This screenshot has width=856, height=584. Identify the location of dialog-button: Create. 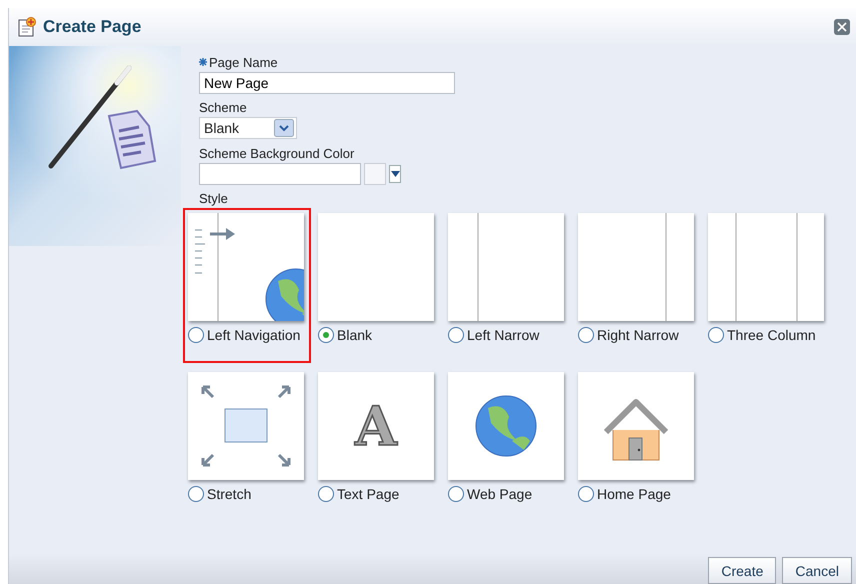
(742, 570).